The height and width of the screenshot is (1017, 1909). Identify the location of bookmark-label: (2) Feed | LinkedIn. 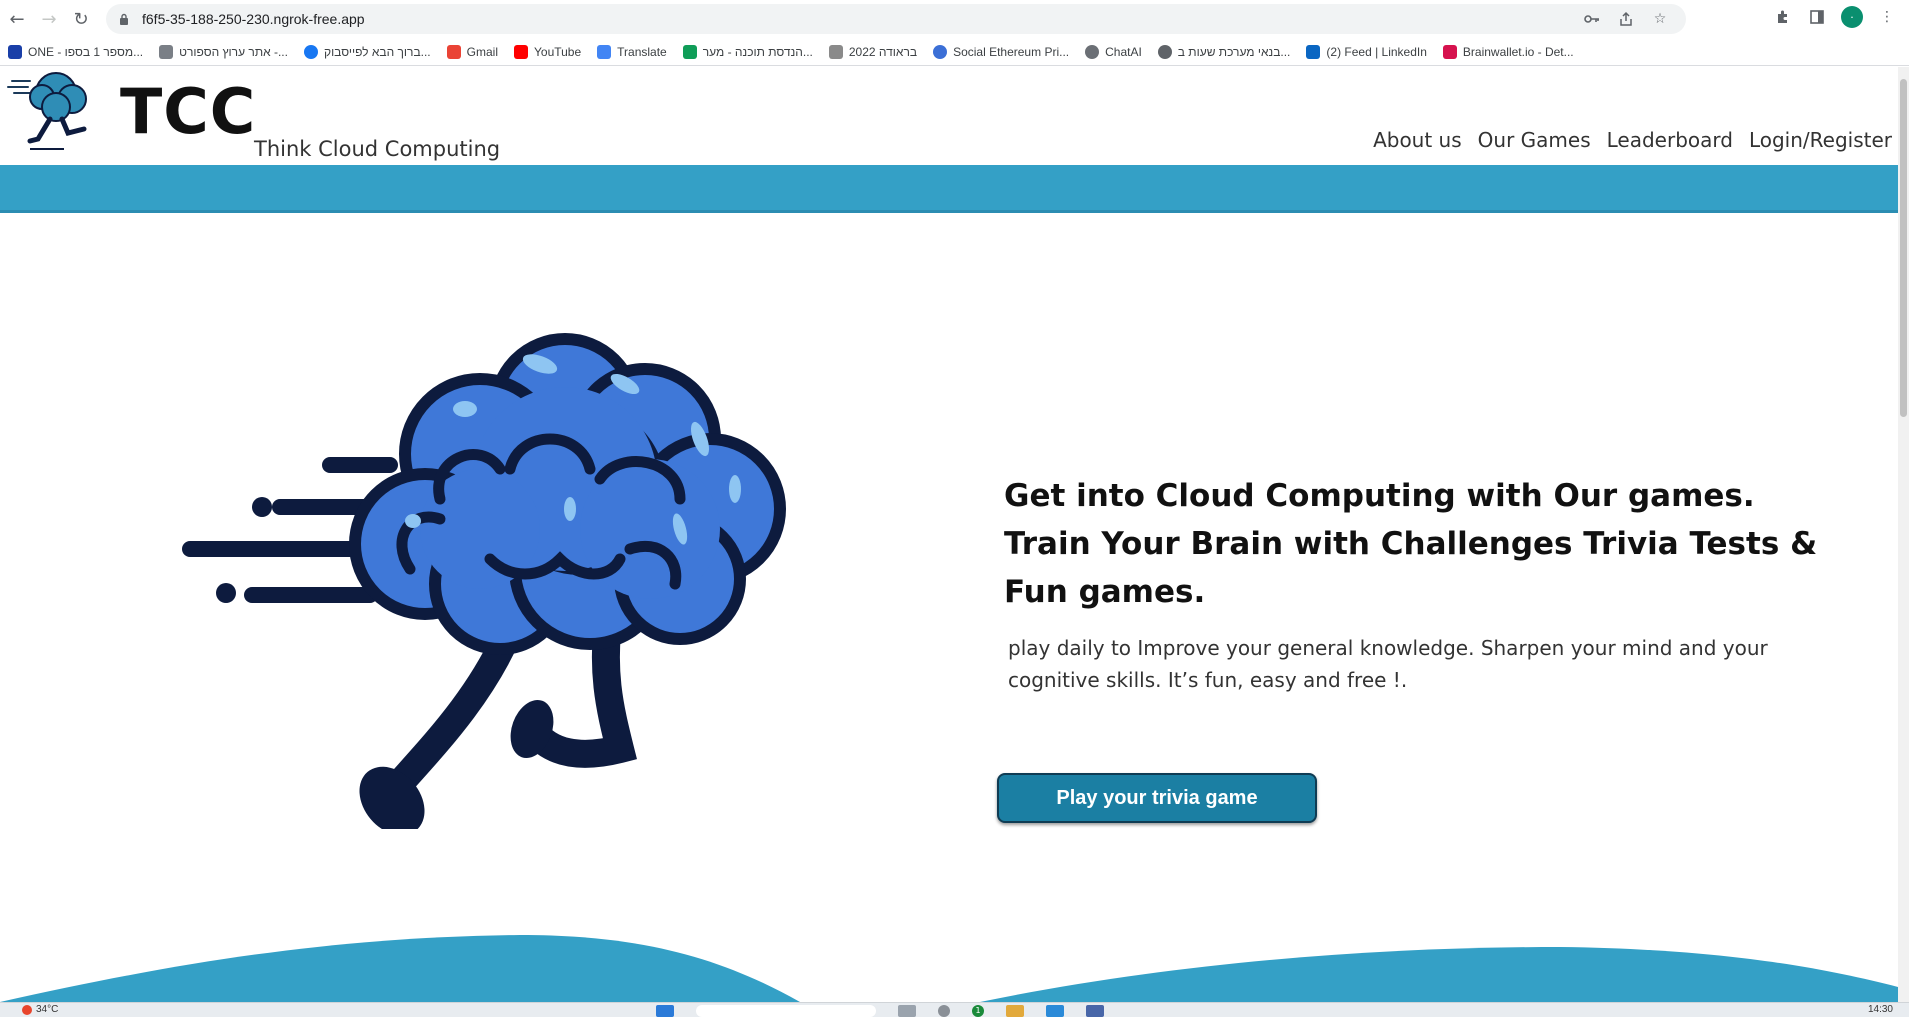
(1376, 51).